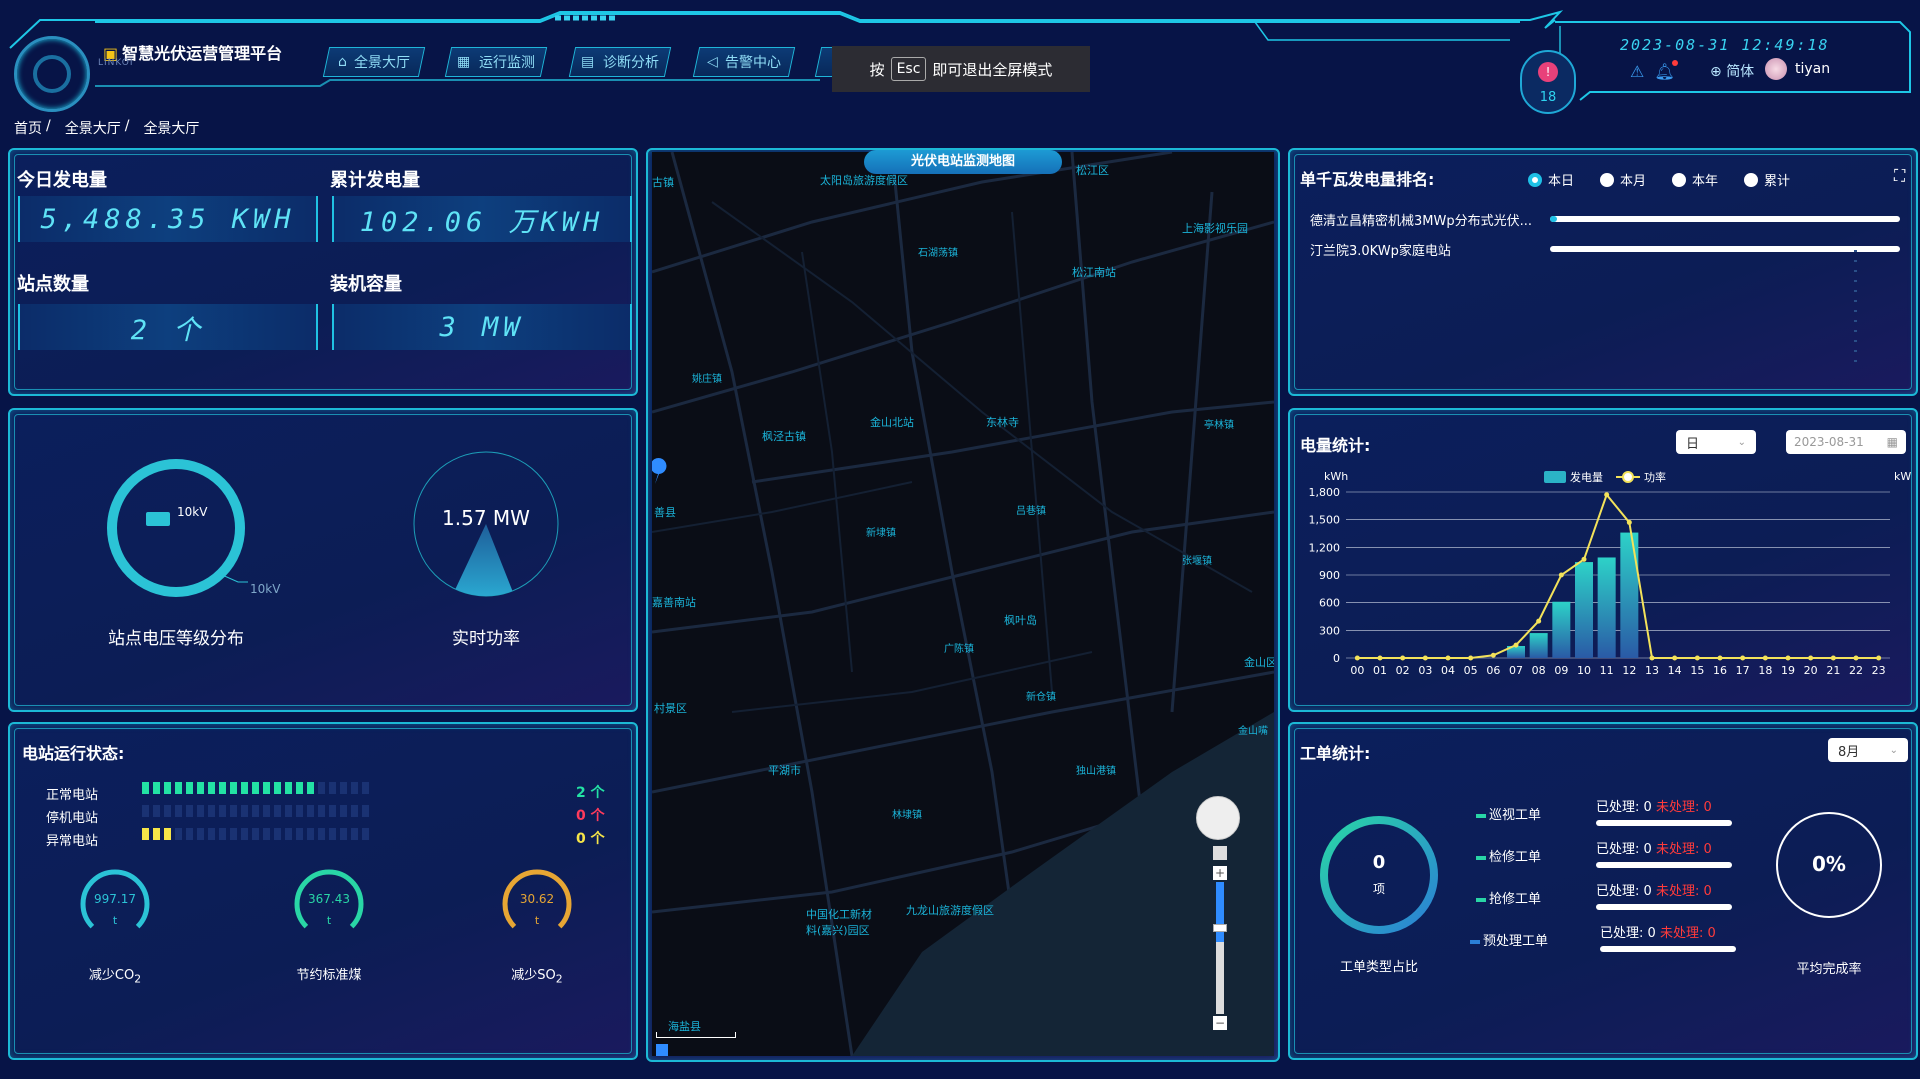  Describe the element at coordinates (1716, 442) in the screenshot. I see `period-select: 日 ⌄` at that location.